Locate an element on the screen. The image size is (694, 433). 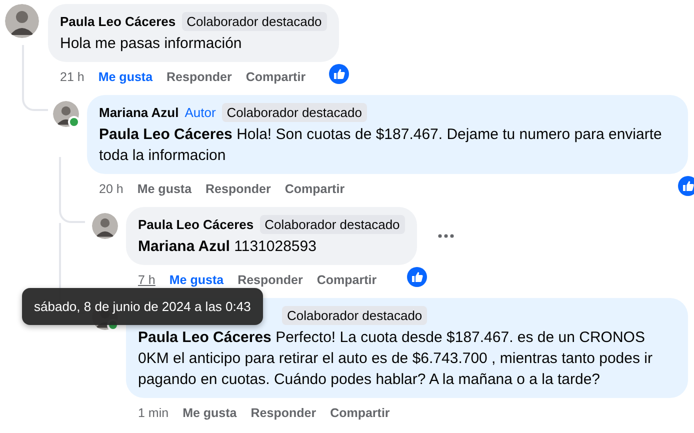
timestamp-link: 7 h is located at coordinates (147, 280).